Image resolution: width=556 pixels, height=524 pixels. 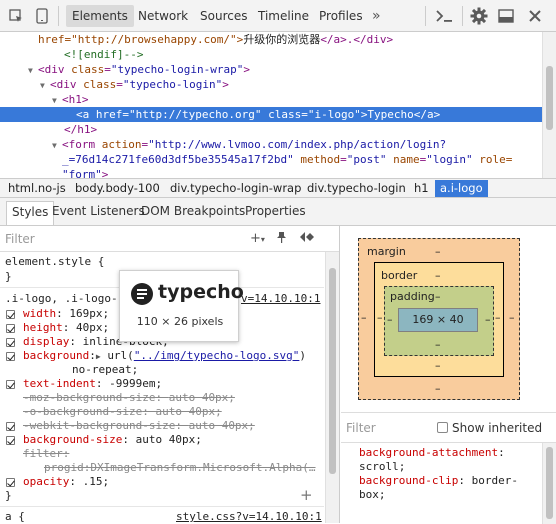 I want to click on styles-scrollbar, so click(x=332, y=387).